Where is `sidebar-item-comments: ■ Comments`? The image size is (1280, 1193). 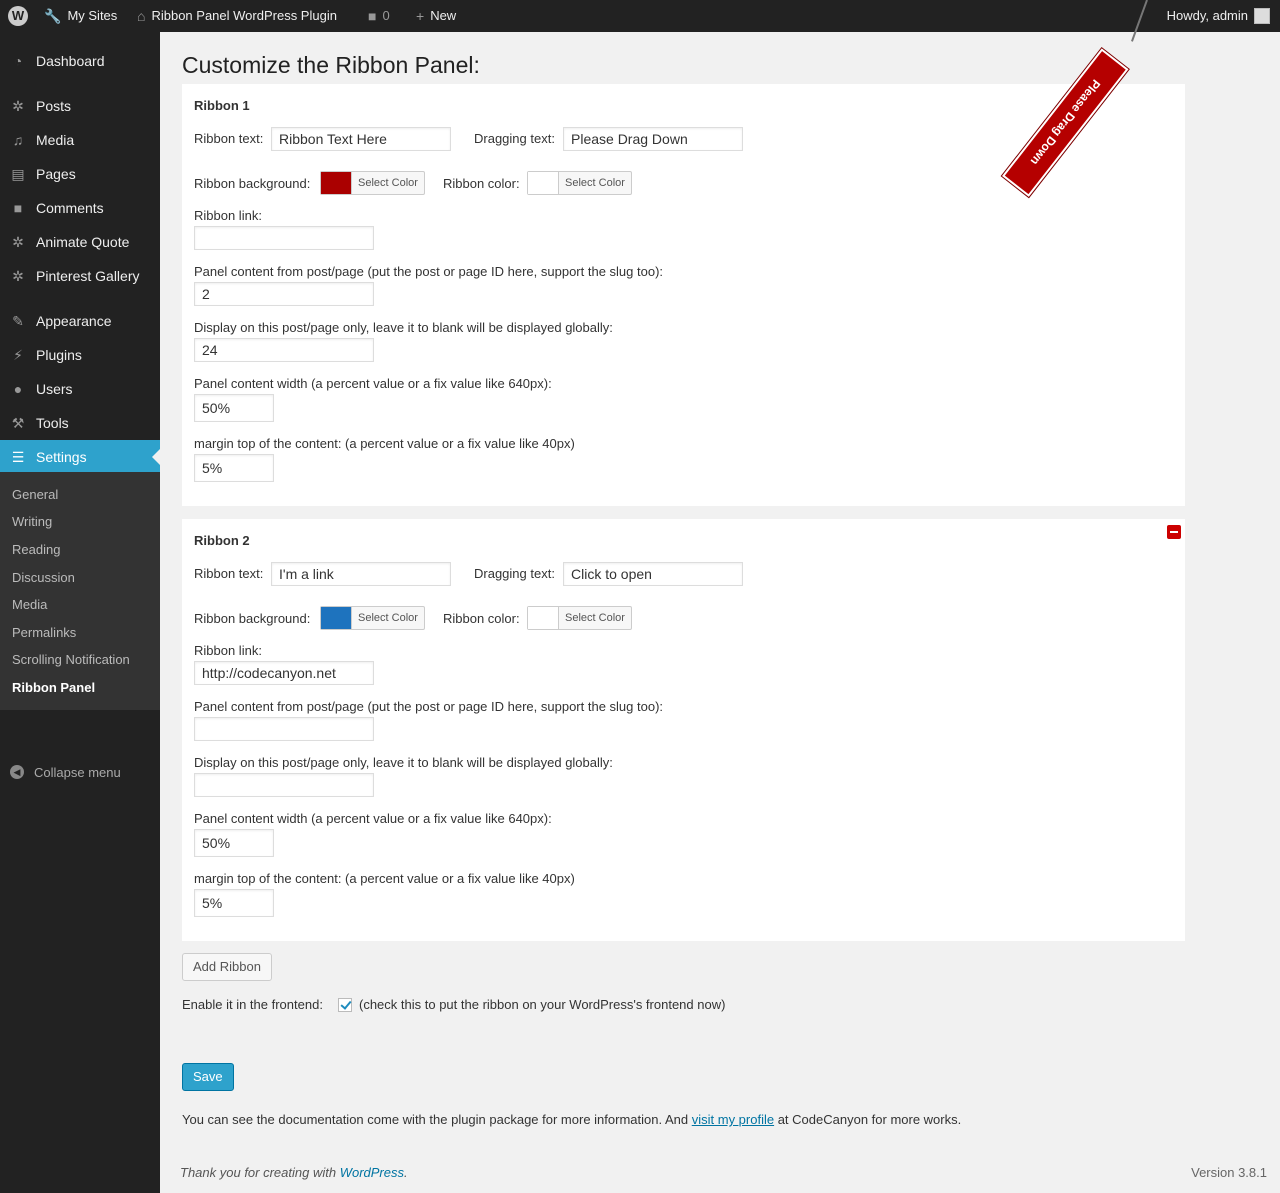
sidebar-item-comments: ■ Comments is located at coordinates (80, 208).